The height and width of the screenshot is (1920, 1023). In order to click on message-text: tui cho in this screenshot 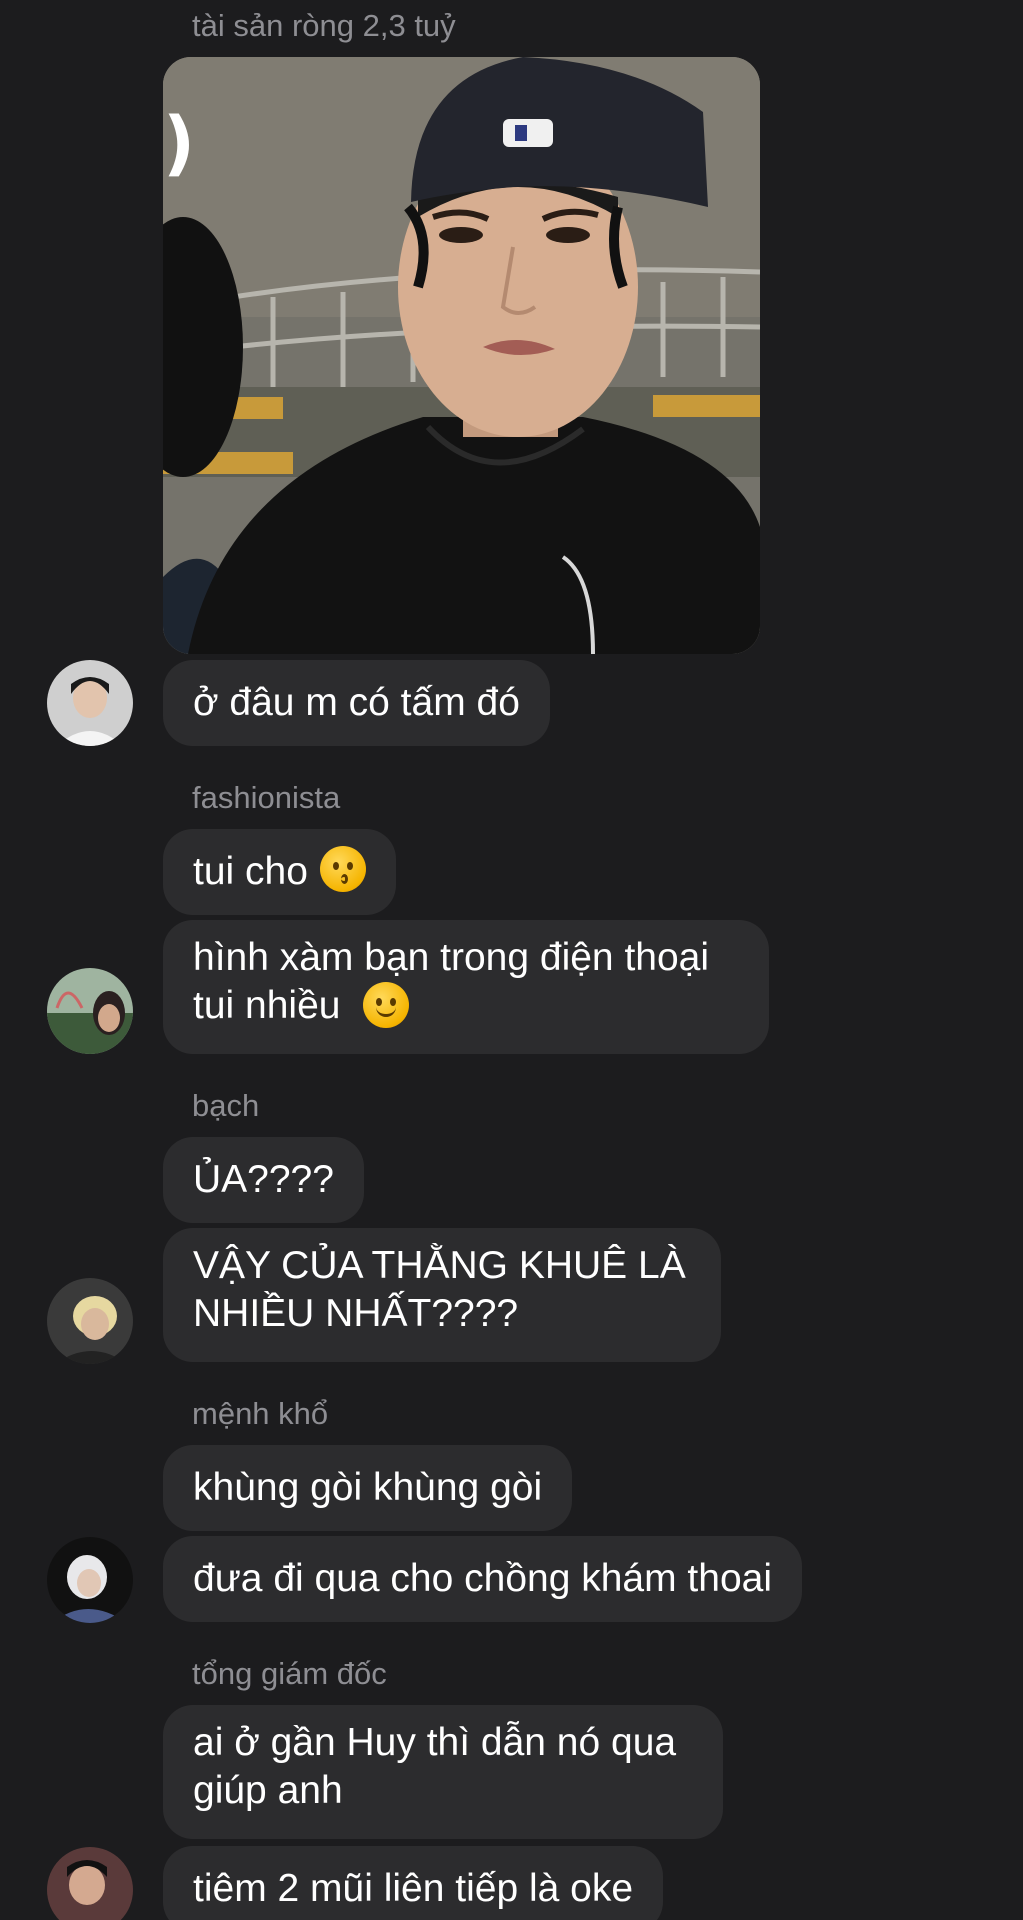, I will do `click(250, 871)`.